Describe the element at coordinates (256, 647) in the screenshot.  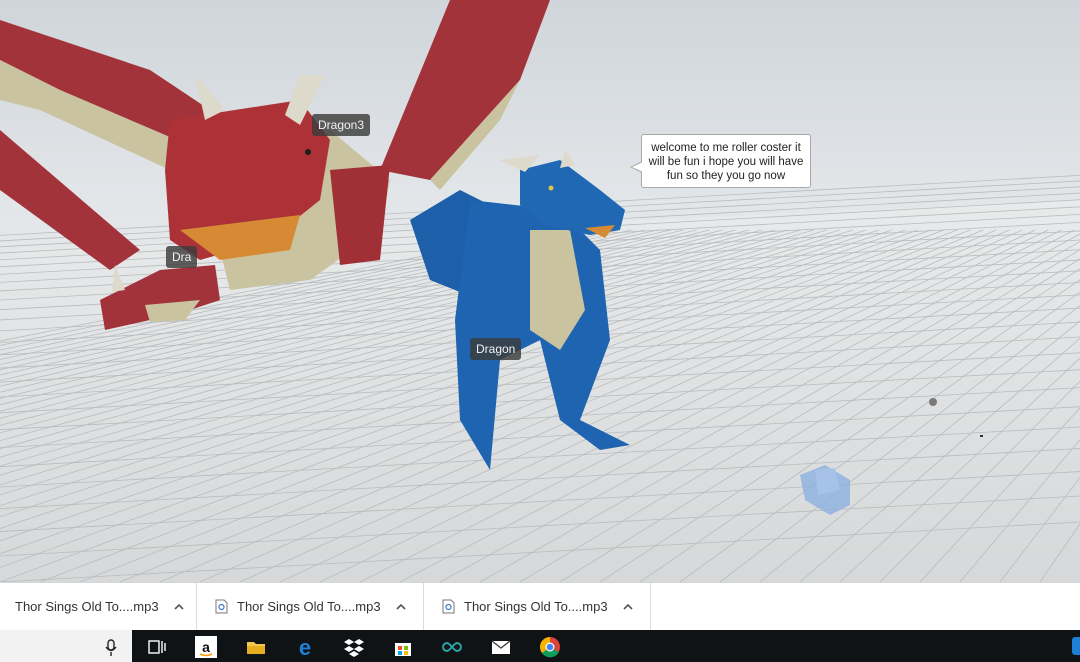
I see `file-explorer-icon` at that location.